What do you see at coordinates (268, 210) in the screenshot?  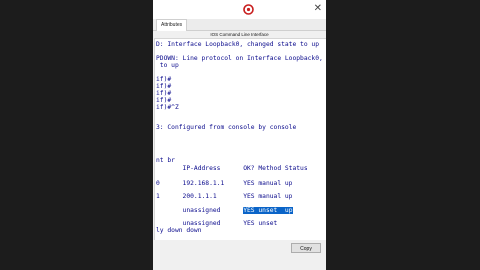 I see `selected-text: YES unset up` at bounding box center [268, 210].